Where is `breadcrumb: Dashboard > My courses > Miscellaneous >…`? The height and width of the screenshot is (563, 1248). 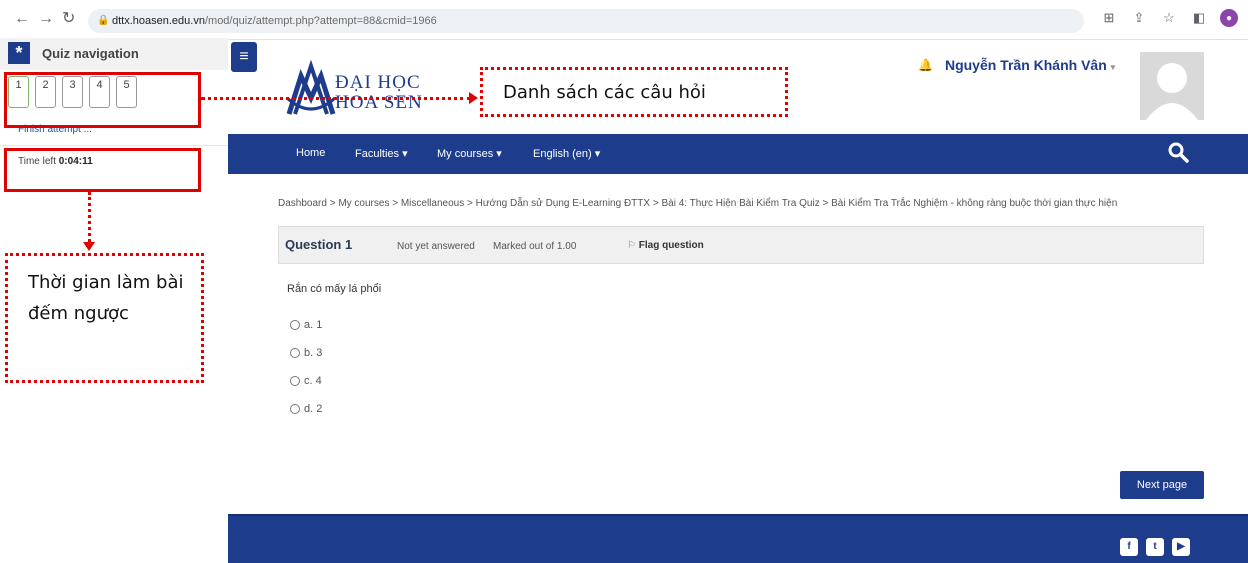 breadcrumb: Dashboard > My courses > Miscellaneous >… is located at coordinates (697, 203).